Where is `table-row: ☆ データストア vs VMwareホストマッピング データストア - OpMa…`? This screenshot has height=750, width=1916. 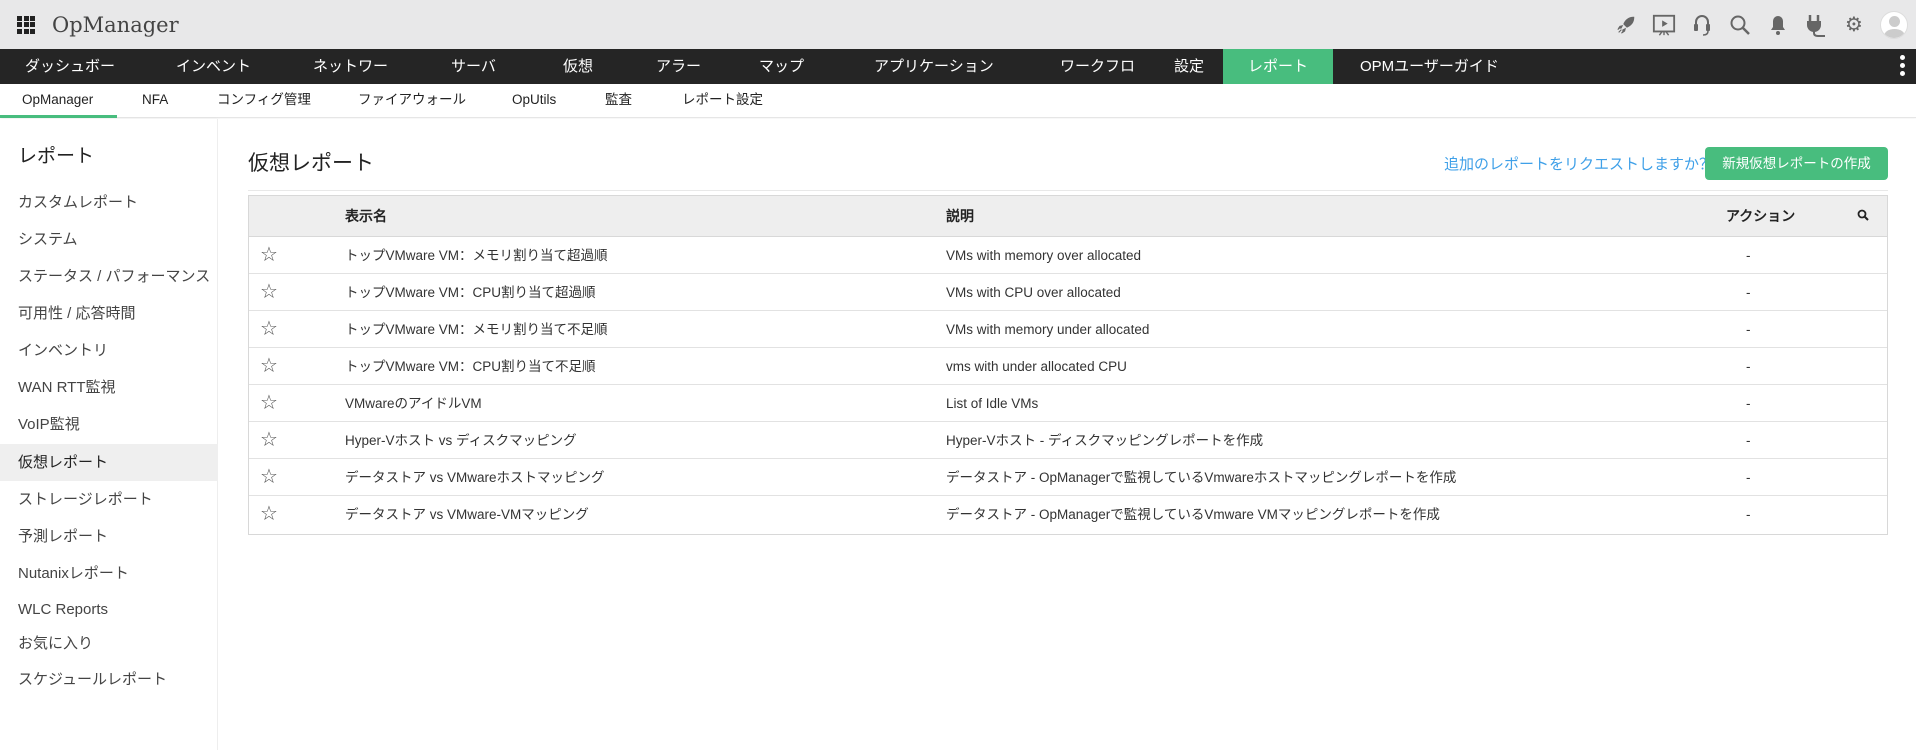 table-row: ☆ データストア vs VMwareホストマッピング データストア - OpMa… is located at coordinates (1068, 477).